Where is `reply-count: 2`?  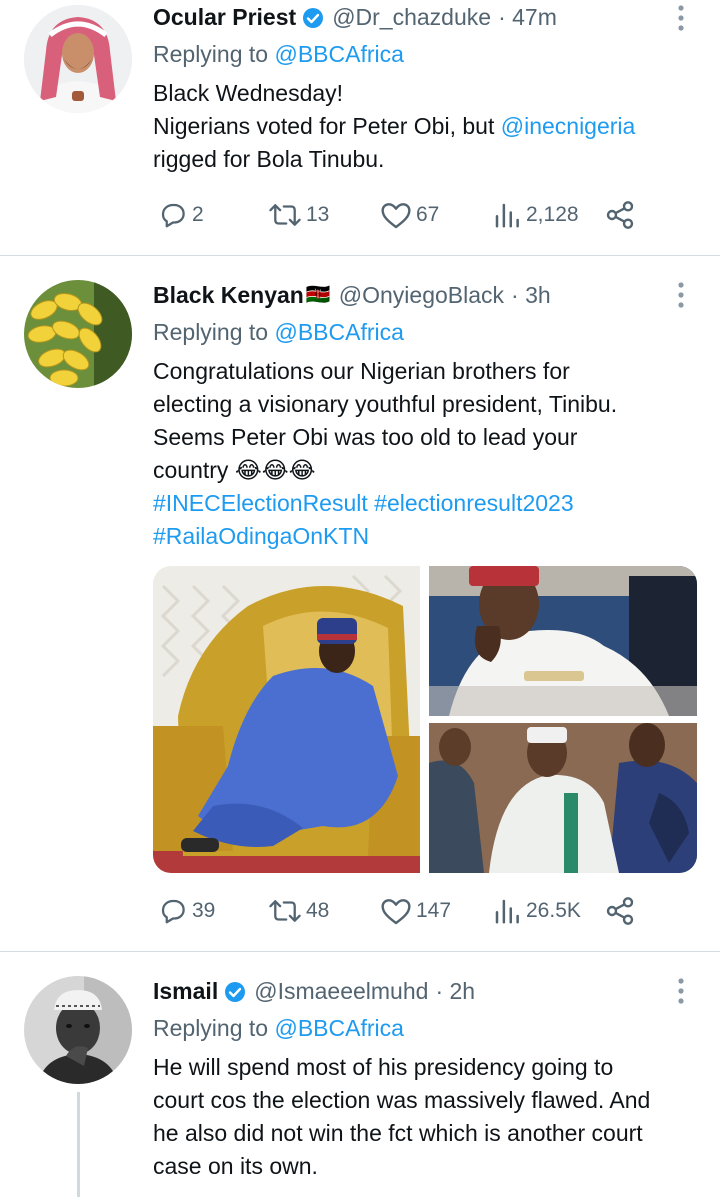
reply-count: 2 is located at coordinates (198, 214).